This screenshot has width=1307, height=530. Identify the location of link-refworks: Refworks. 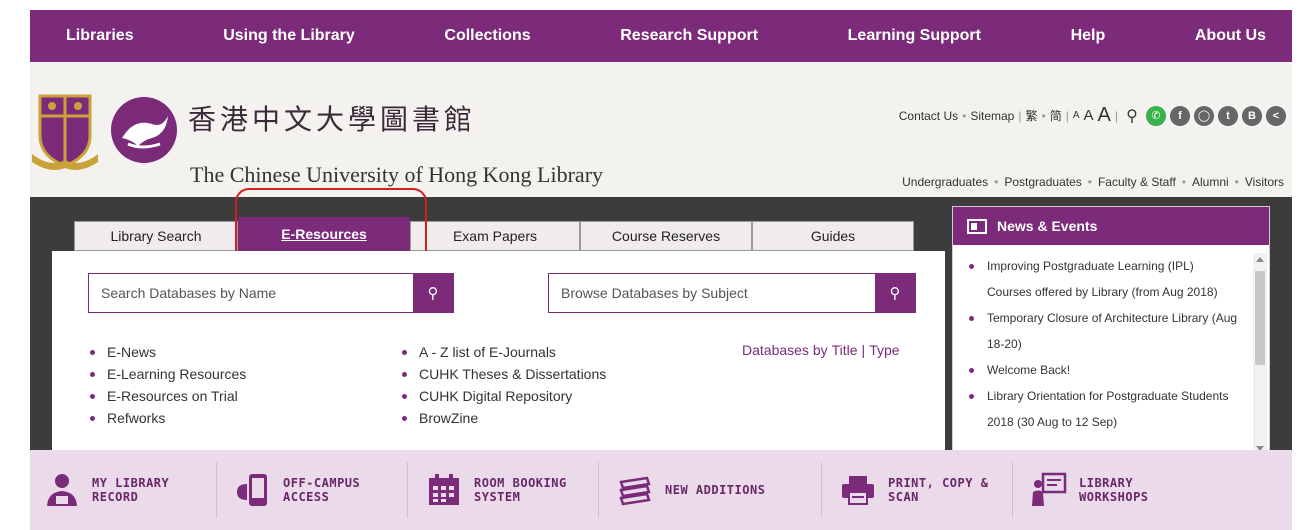
(168, 418).